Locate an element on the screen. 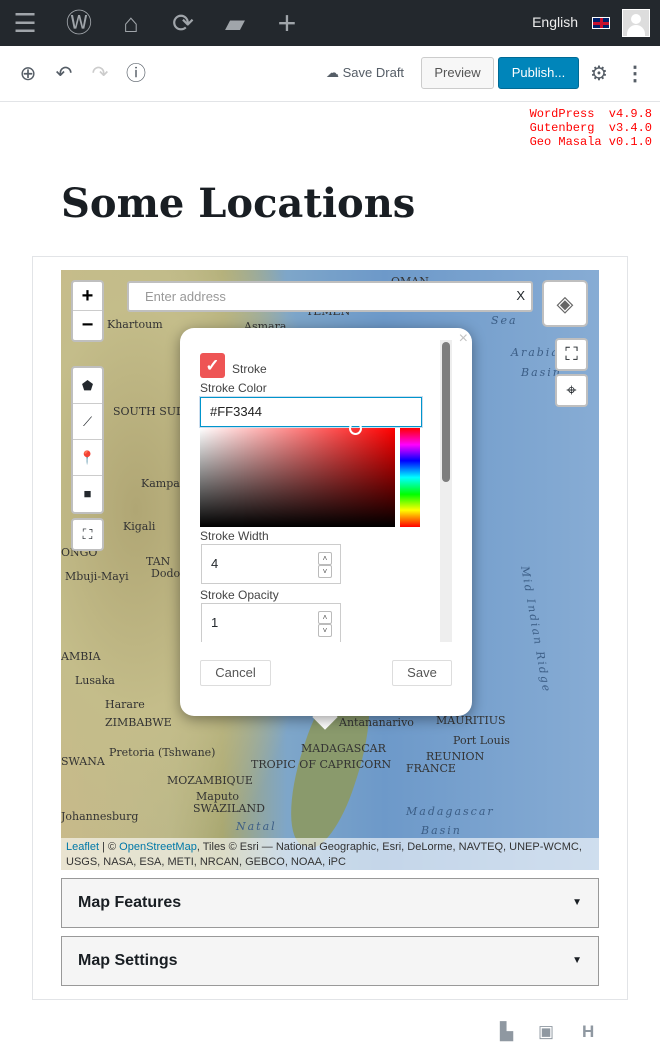  stroke-color-label: Stroke Color is located at coordinates (233, 388).